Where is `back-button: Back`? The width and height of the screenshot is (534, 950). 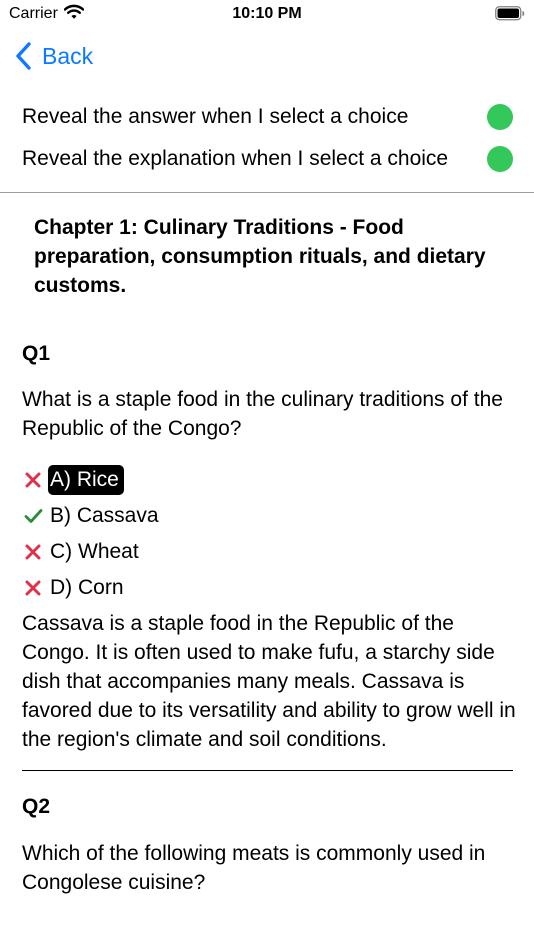 back-button: Back is located at coordinates (53, 56).